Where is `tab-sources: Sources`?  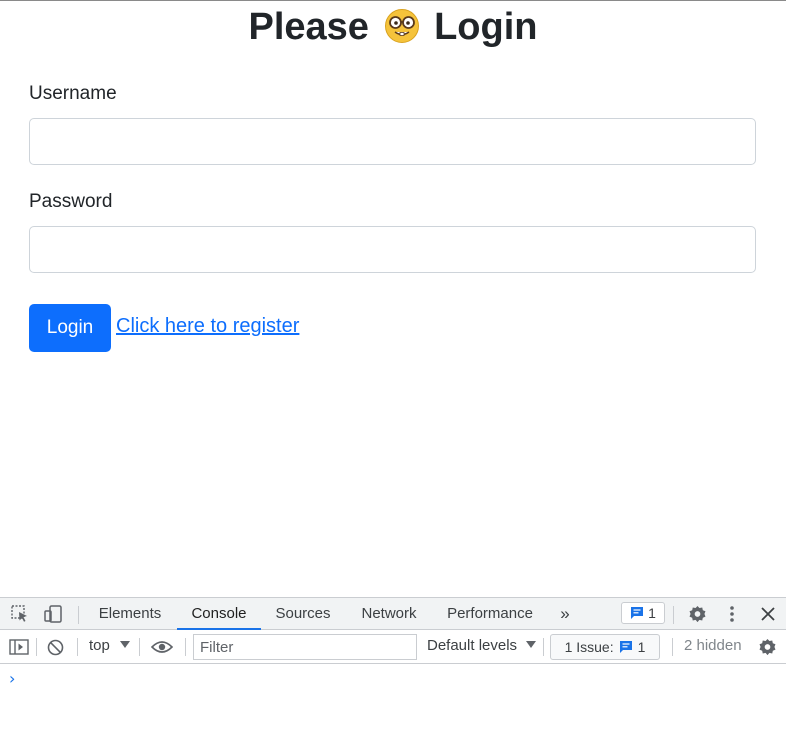 tab-sources: Sources is located at coordinates (303, 614).